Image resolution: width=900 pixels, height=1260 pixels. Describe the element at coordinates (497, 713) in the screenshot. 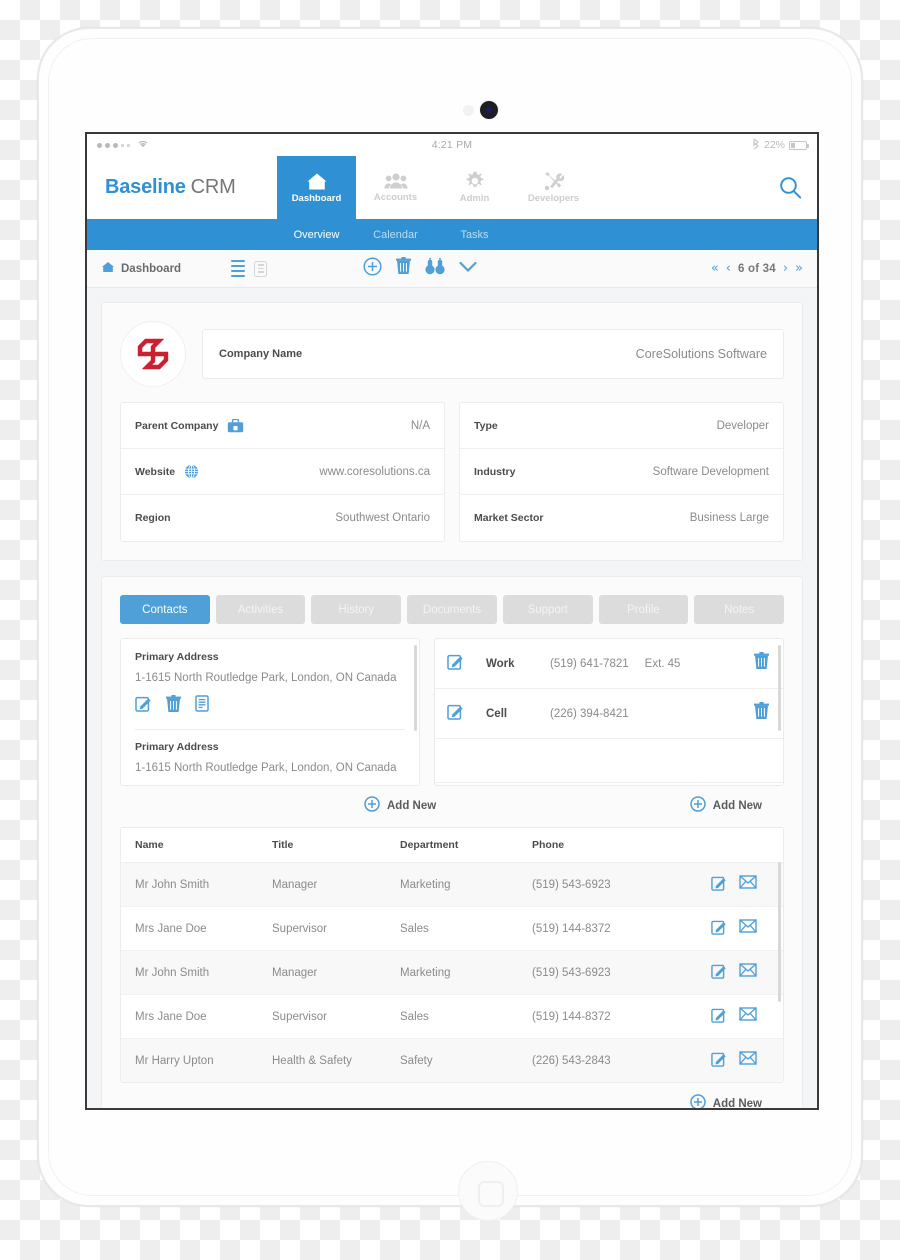

I see `phone-type: Cell` at that location.